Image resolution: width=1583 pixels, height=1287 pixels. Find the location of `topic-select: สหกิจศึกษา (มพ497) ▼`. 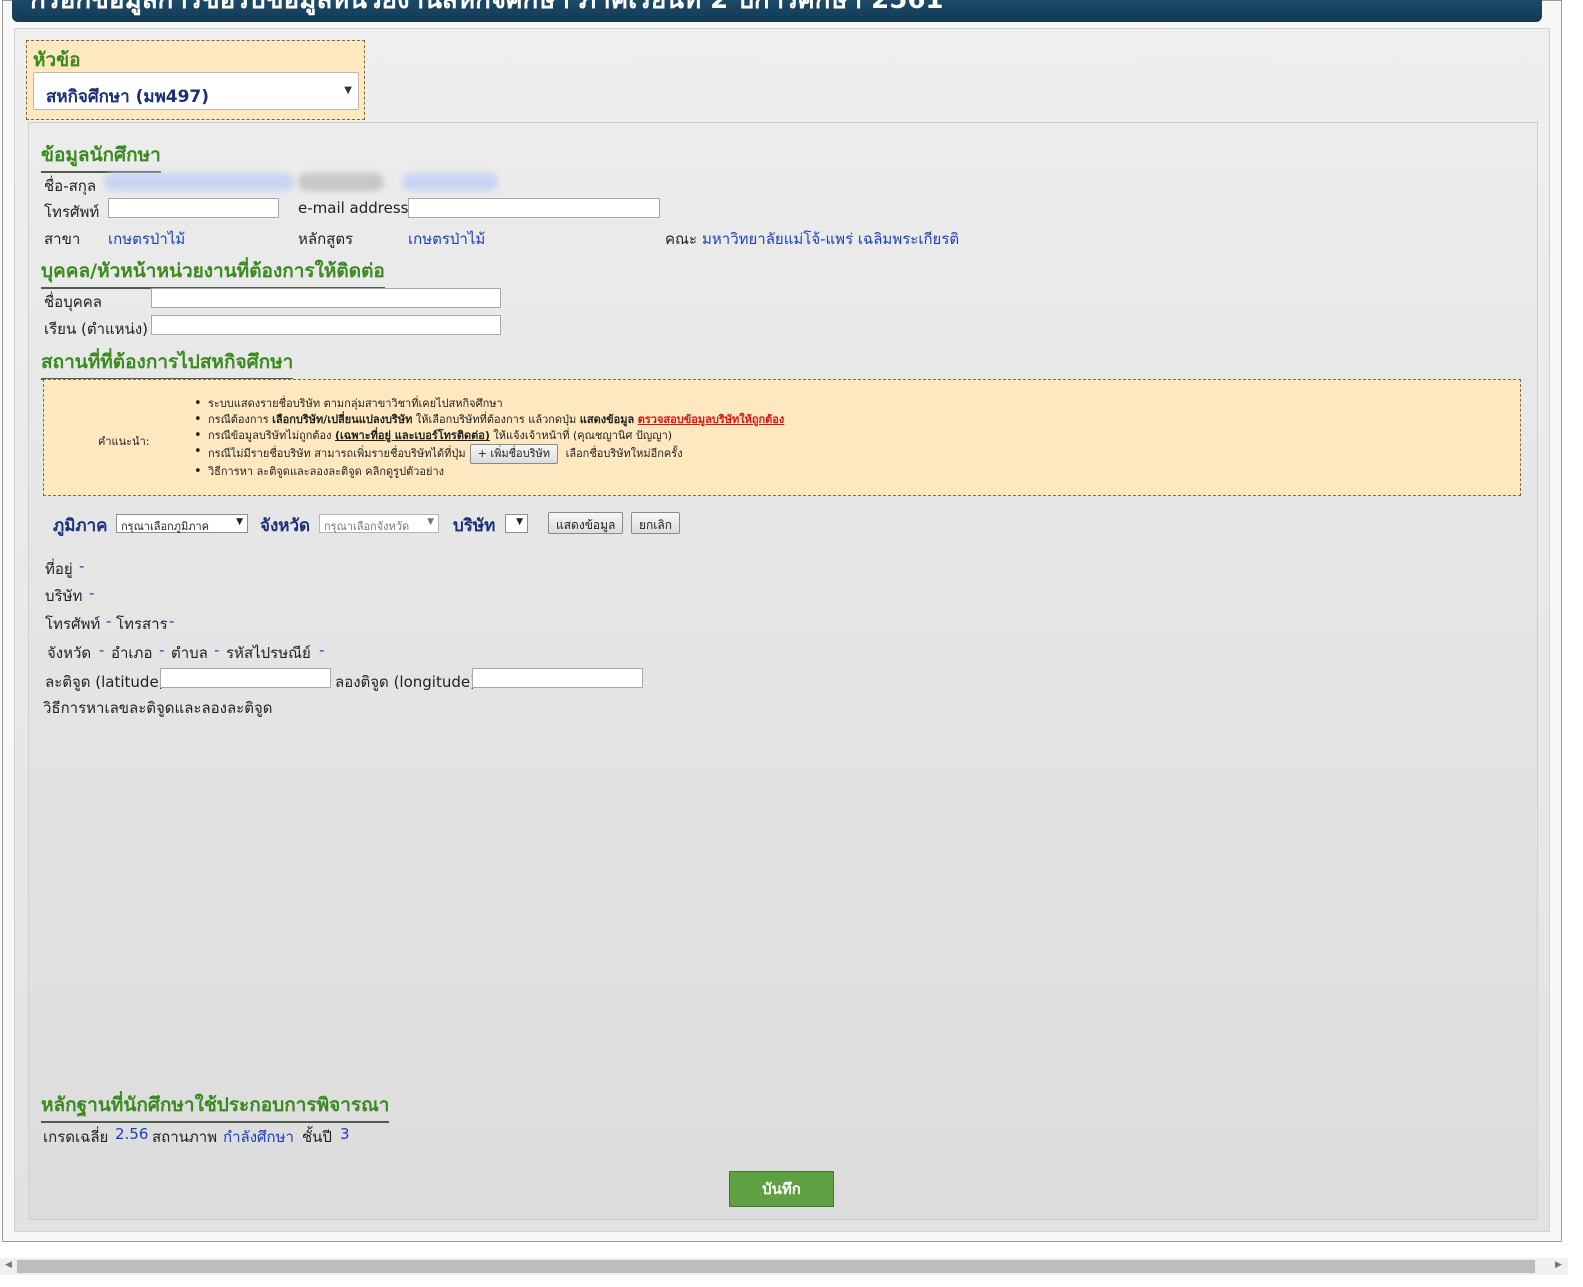

topic-select: สหกิจศึกษา (มพ497) ▼ is located at coordinates (196, 91).